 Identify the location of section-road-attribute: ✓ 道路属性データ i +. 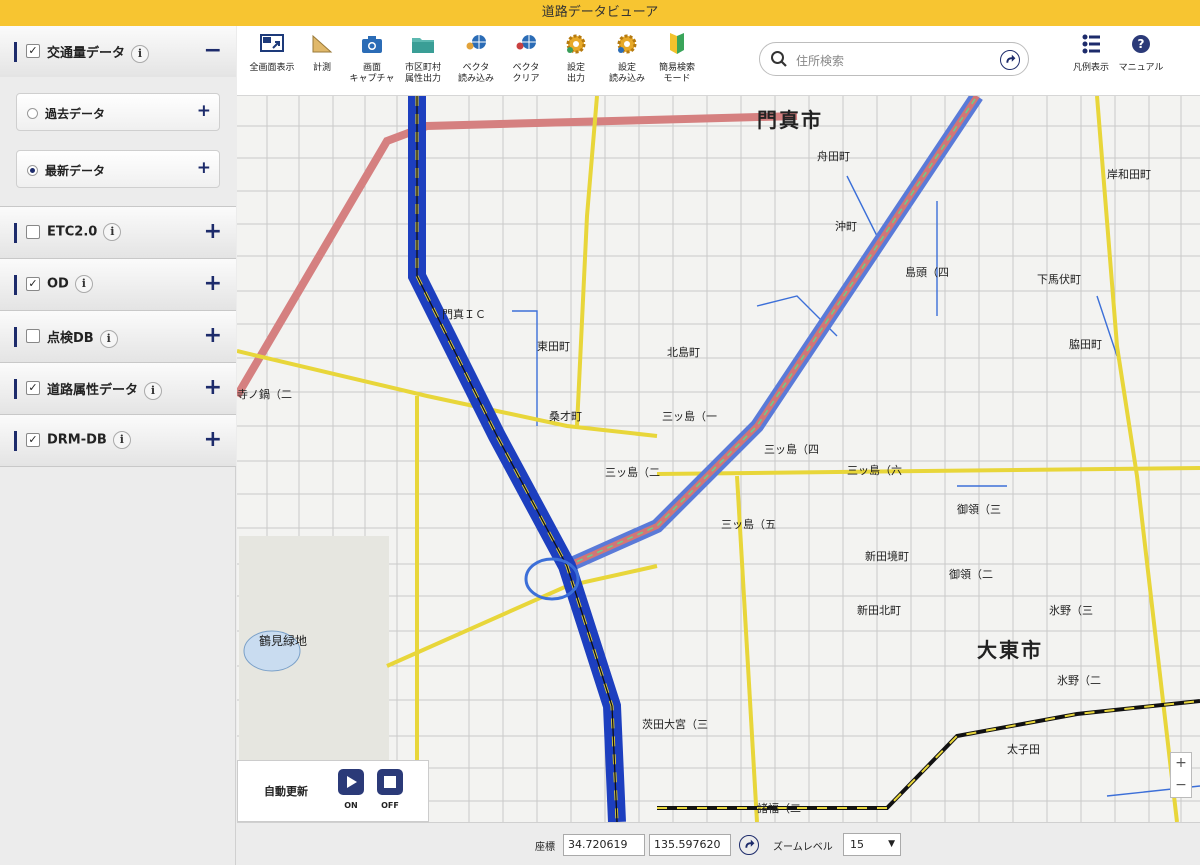
(118, 389).